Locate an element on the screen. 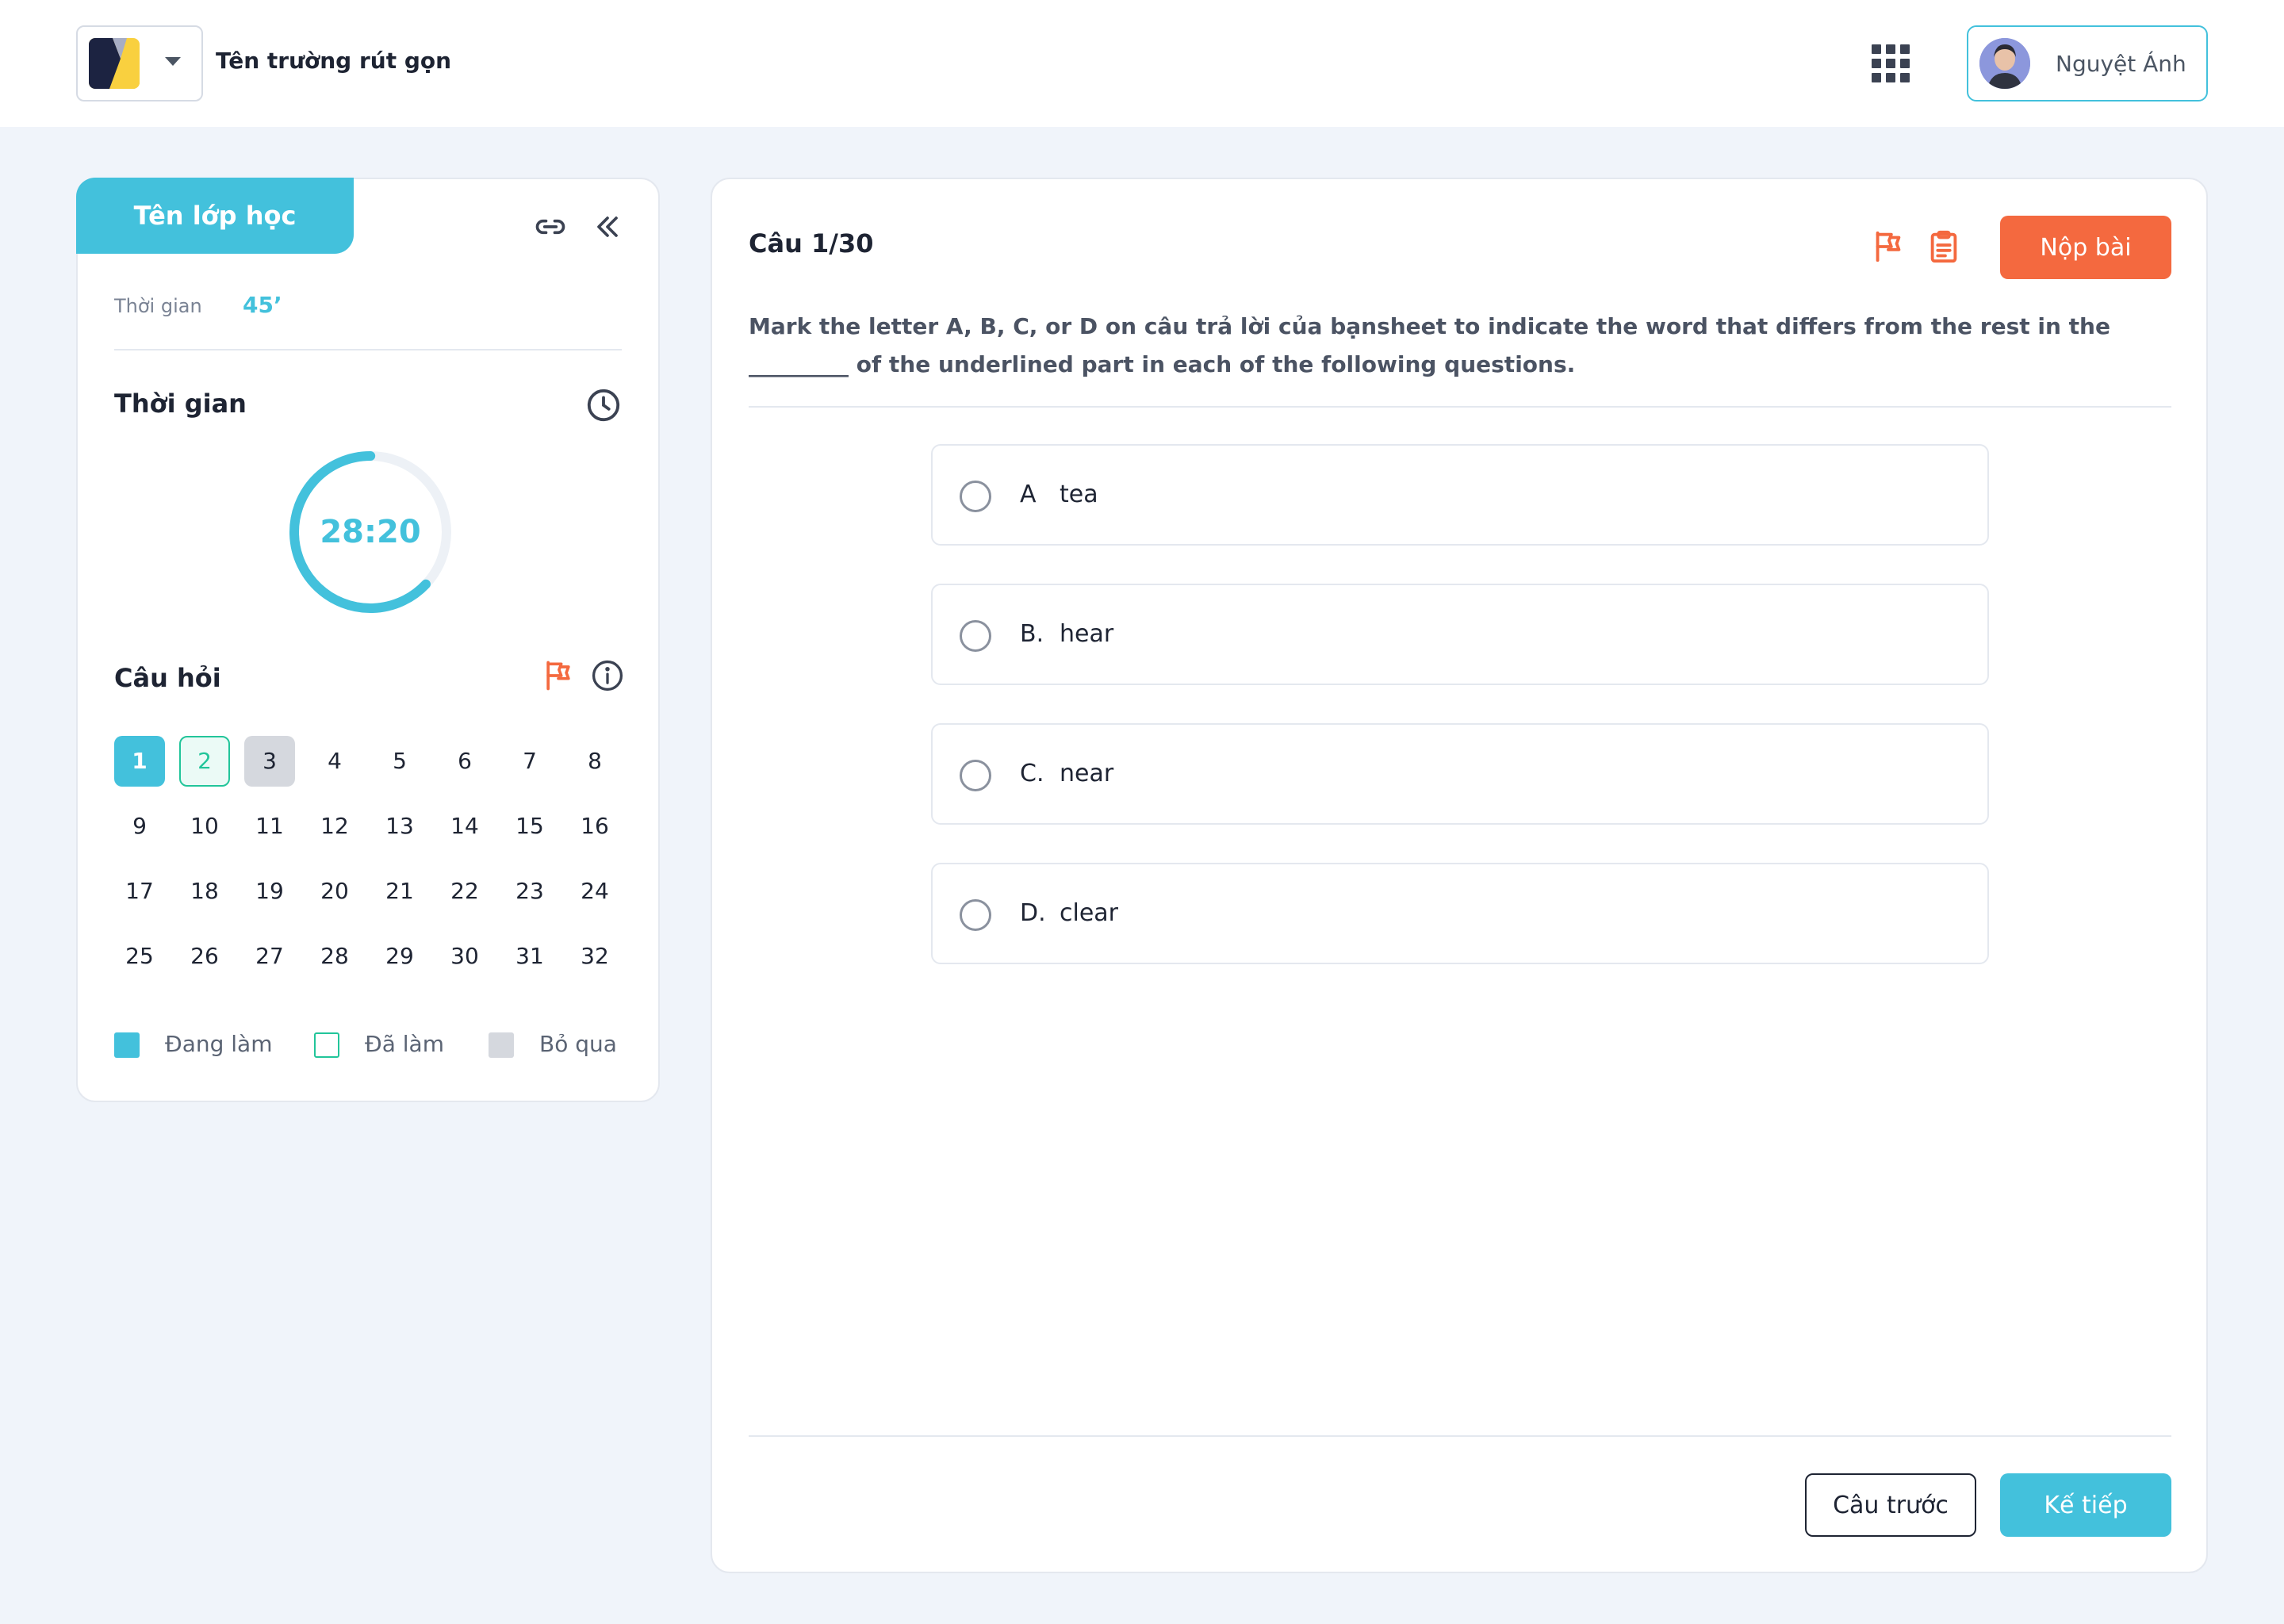  question-number-24: 24 is located at coordinates (594, 892).